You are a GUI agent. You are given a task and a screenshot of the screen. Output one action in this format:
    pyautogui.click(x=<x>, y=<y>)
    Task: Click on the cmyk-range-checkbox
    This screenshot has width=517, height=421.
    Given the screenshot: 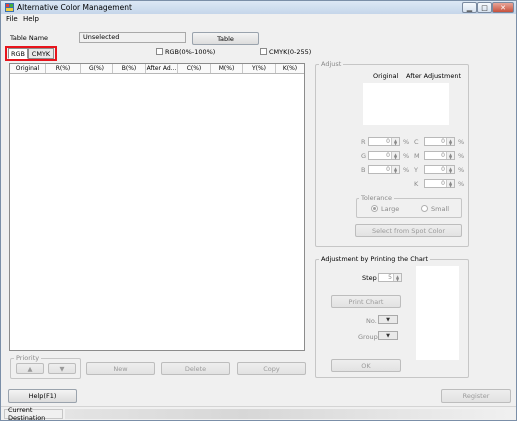 What is the action you would take?
    pyautogui.click(x=263, y=51)
    